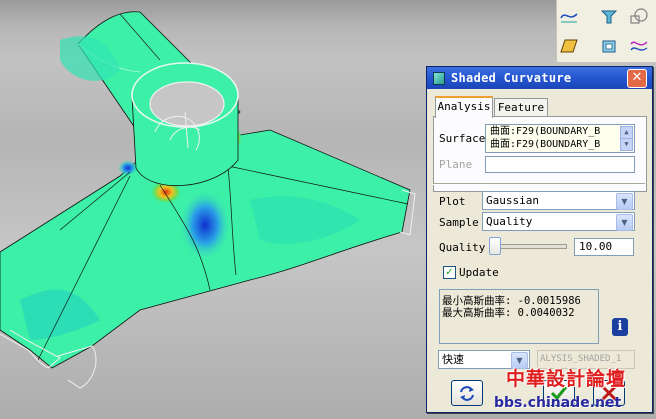 This screenshot has height=419, width=656. I want to click on sample-label: Sample, so click(459, 222).